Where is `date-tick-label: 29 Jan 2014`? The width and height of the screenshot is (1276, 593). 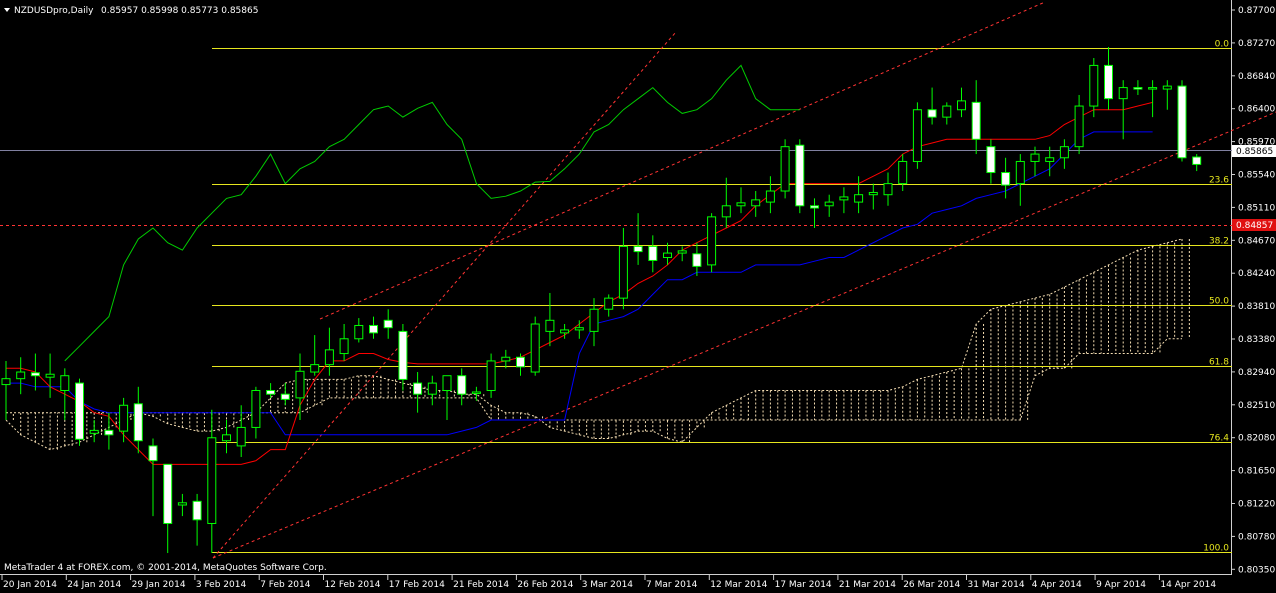
date-tick-label: 29 Jan 2014 is located at coordinates (159, 585).